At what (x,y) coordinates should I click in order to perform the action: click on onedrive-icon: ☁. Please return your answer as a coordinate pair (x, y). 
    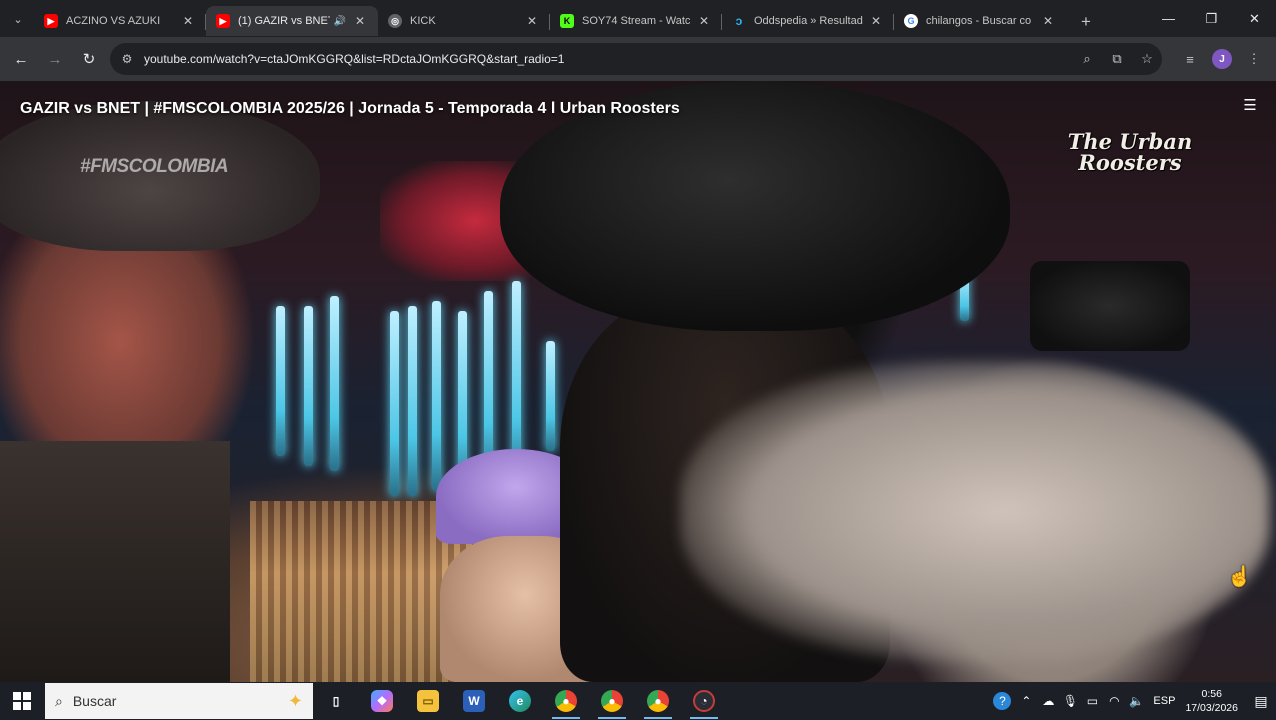
    Looking at the image, I should click on (1048, 701).